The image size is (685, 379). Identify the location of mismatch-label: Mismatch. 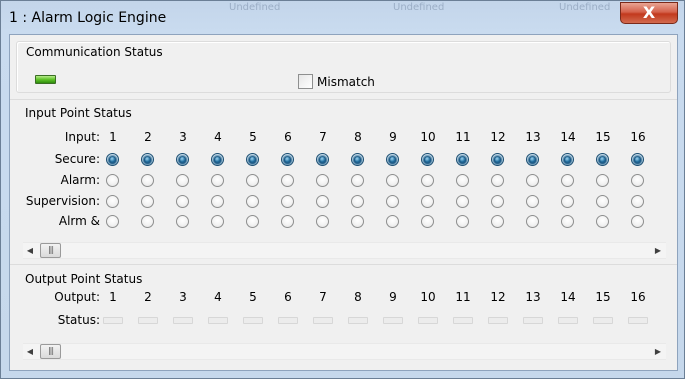
(346, 82).